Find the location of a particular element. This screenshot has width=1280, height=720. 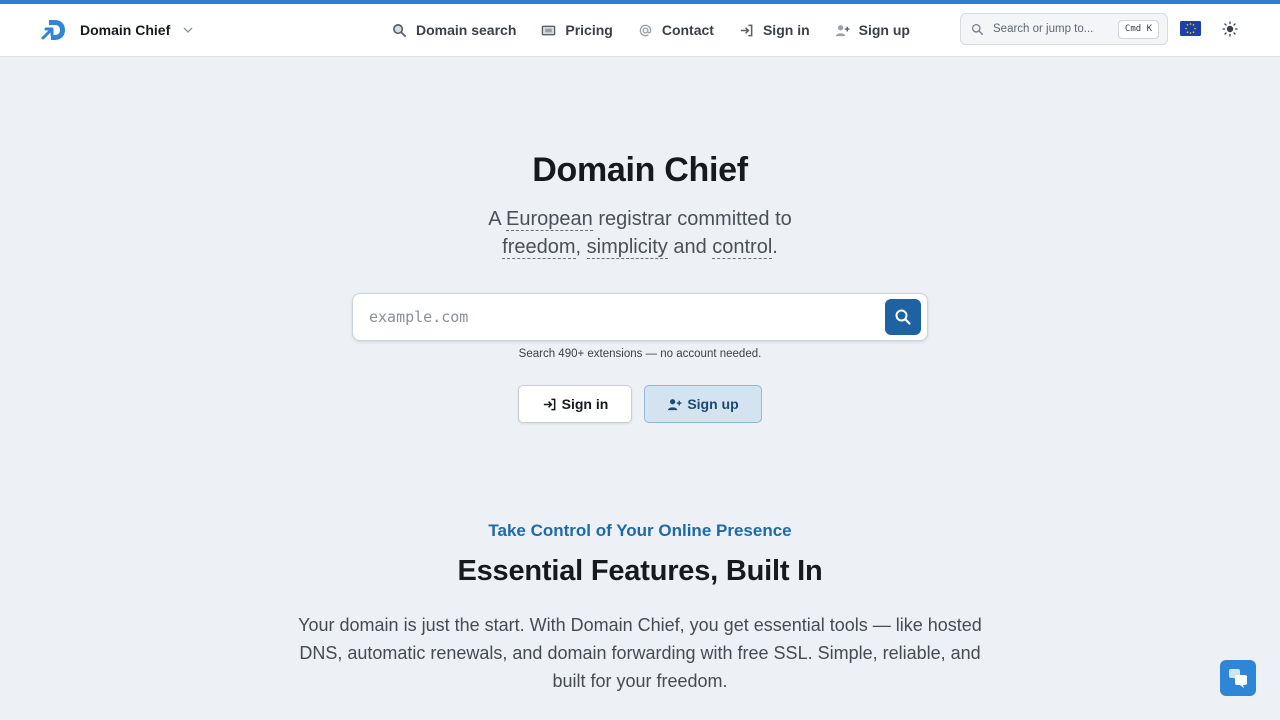

domain-search-box is located at coordinates (640, 317).